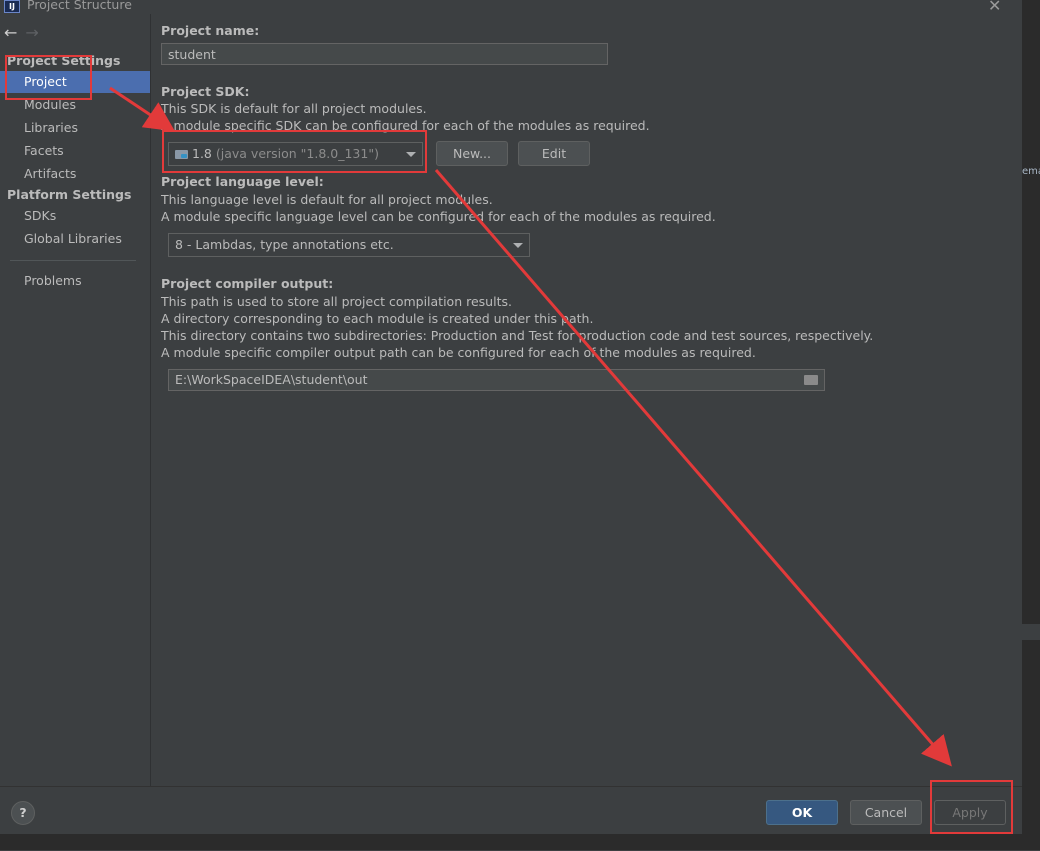 Image resolution: width=1040 pixels, height=851 pixels. What do you see at coordinates (48, 77) in the screenshot?
I see `annotation-box-project` at bounding box center [48, 77].